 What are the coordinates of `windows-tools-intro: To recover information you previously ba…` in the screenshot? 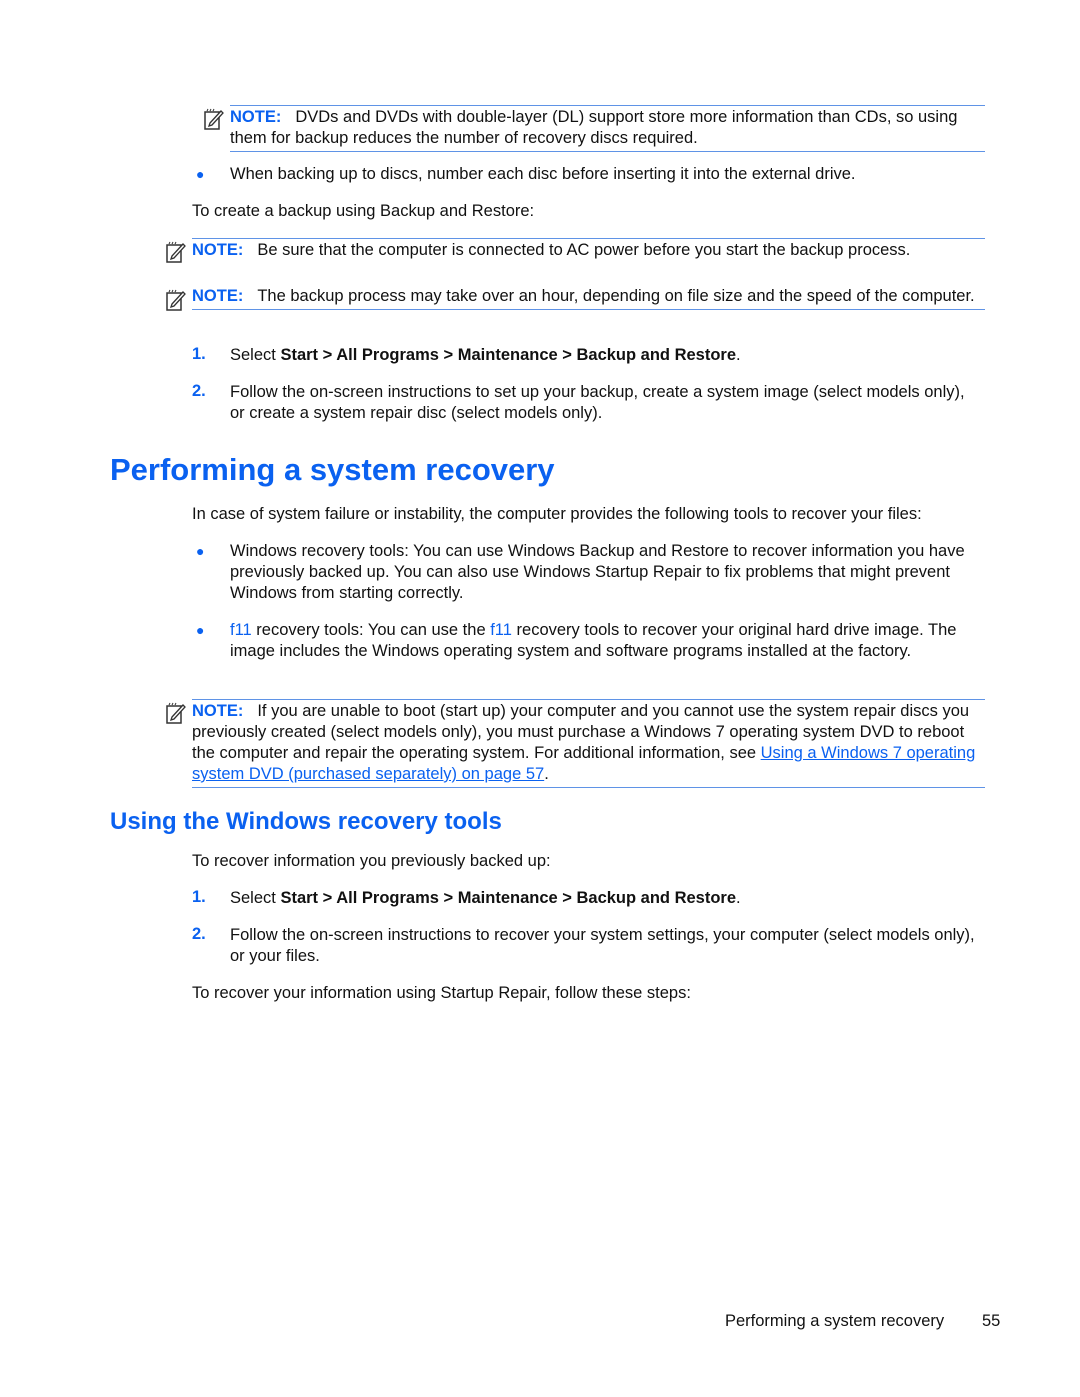 It's located at (371, 861).